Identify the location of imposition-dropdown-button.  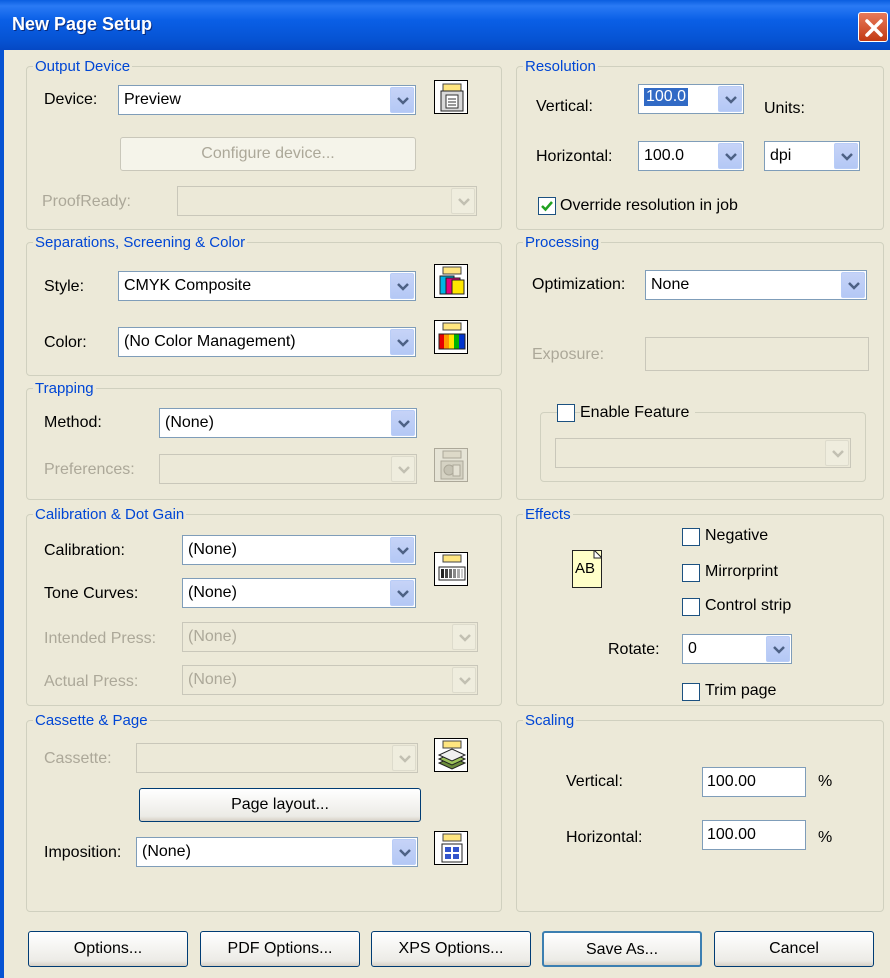
(404, 852).